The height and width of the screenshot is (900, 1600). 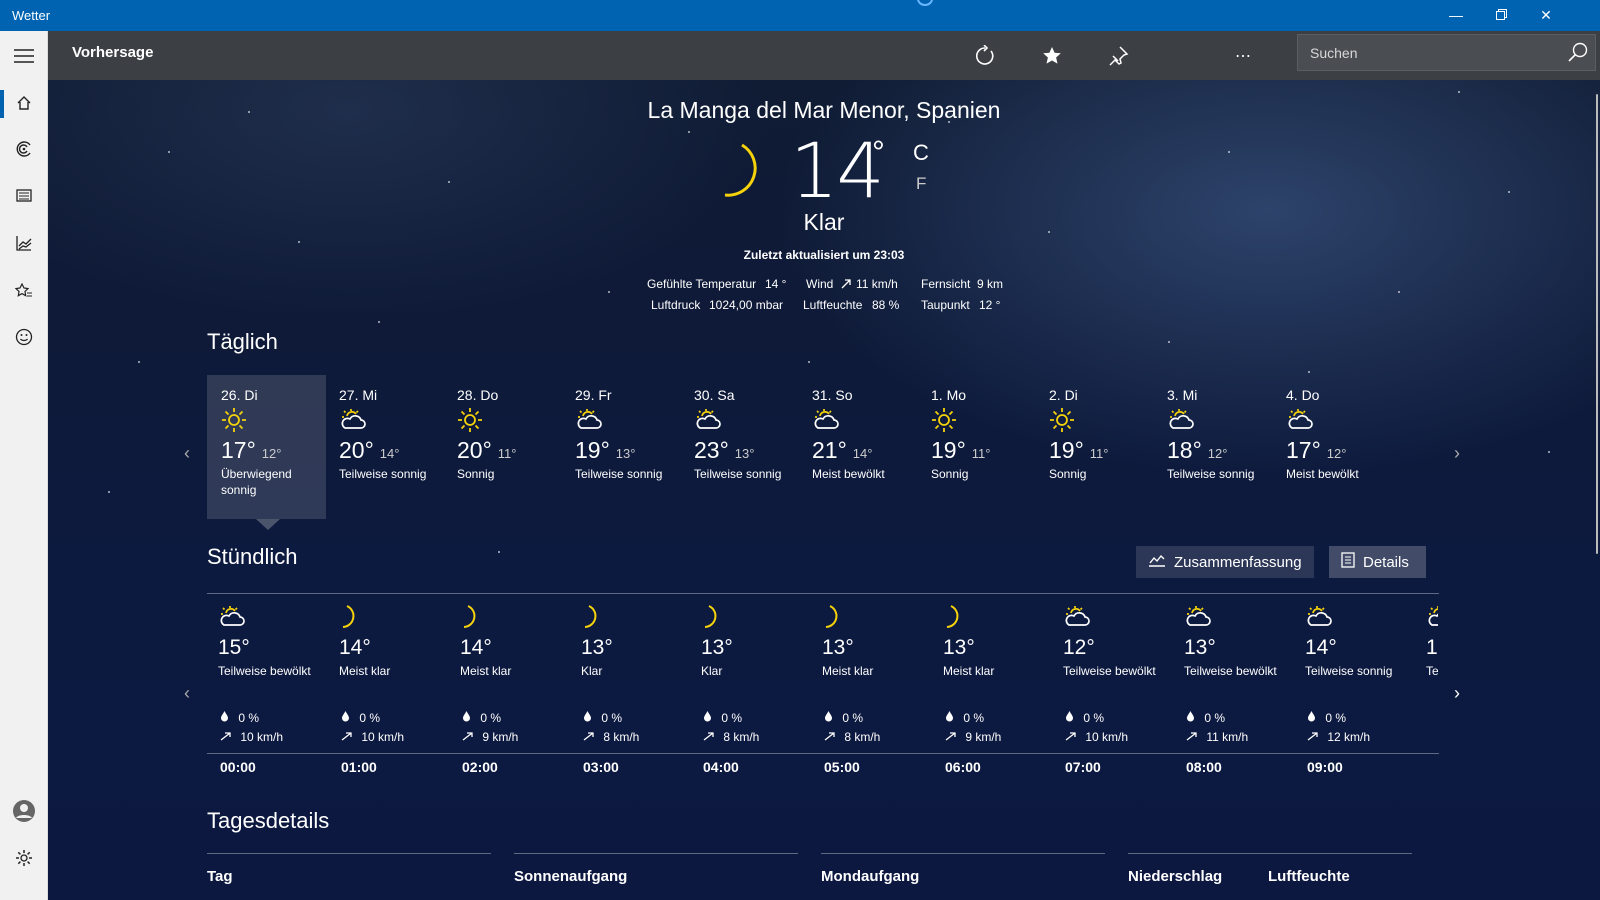 I want to click on hour-time: 01:00, so click(x=359, y=767).